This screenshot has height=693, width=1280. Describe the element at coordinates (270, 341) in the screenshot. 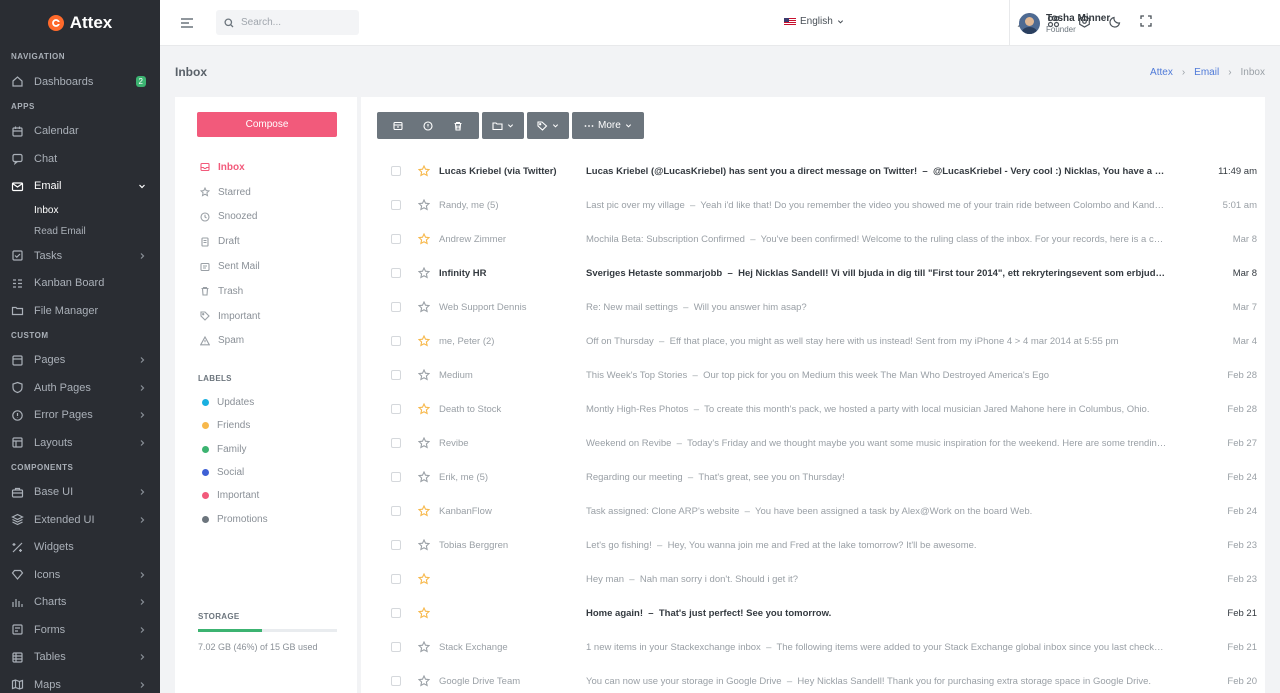

I see `folder-spam: Spam` at that location.